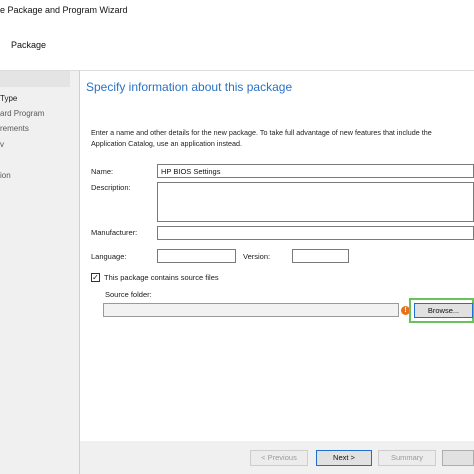 The height and width of the screenshot is (474, 474). Describe the element at coordinates (5, 176) in the screenshot. I see `nav-item-completion: ion` at that location.